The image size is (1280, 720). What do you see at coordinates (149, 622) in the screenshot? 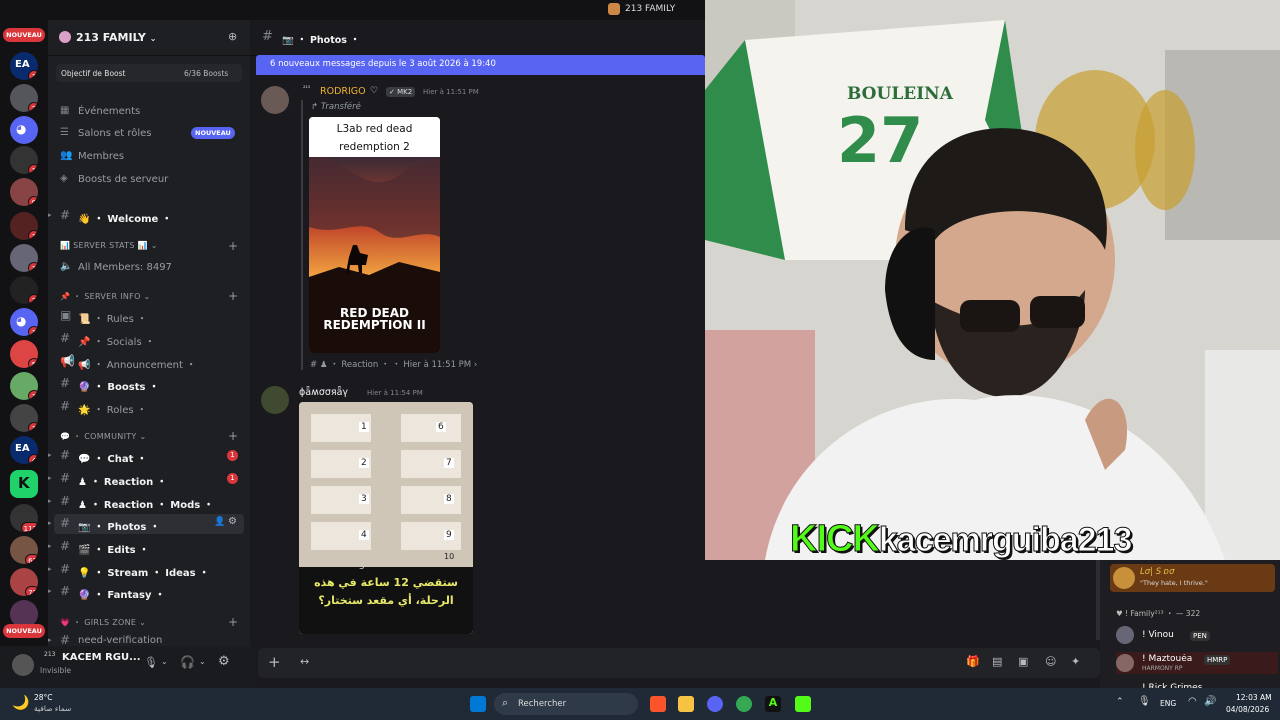
I see `category-girls-zone: 💗 ・ GIRLS ZONE ⌄ +` at bounding box center [149, 622].